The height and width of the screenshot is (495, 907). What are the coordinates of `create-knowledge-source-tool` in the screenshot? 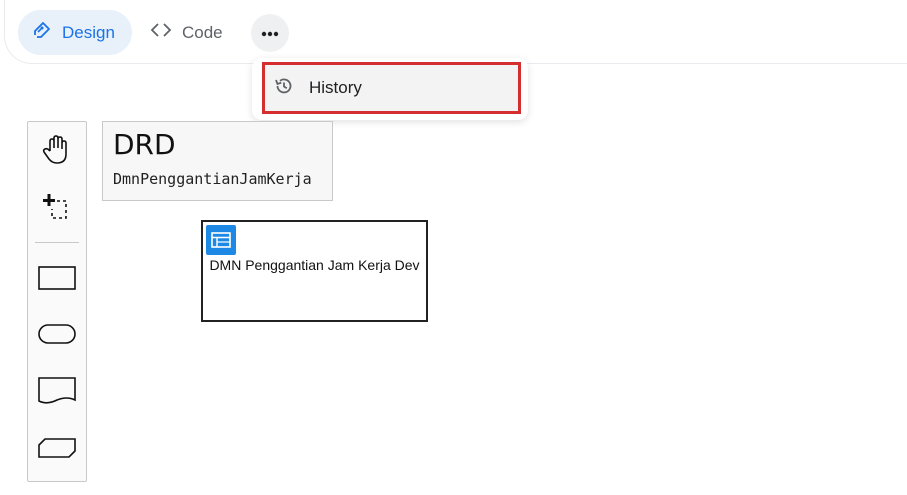 It's located at (57, 393).